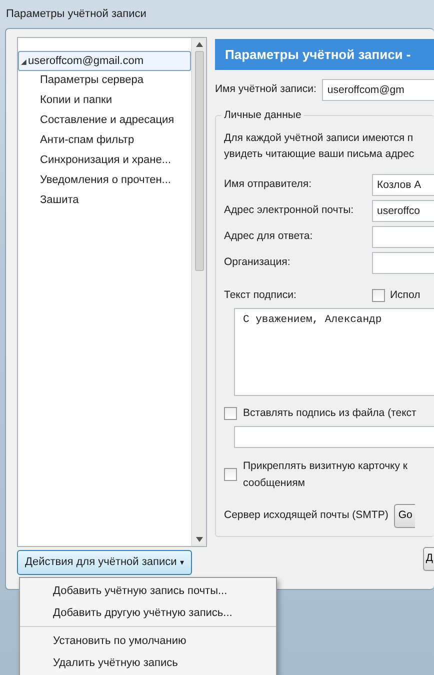 The height and width of the screenshot is (675, 434). What do you see at coordinates (104, 141) in the screenshot?
I see `tree-item: Анти-спам фильтр` at bounding box center [104, 141].